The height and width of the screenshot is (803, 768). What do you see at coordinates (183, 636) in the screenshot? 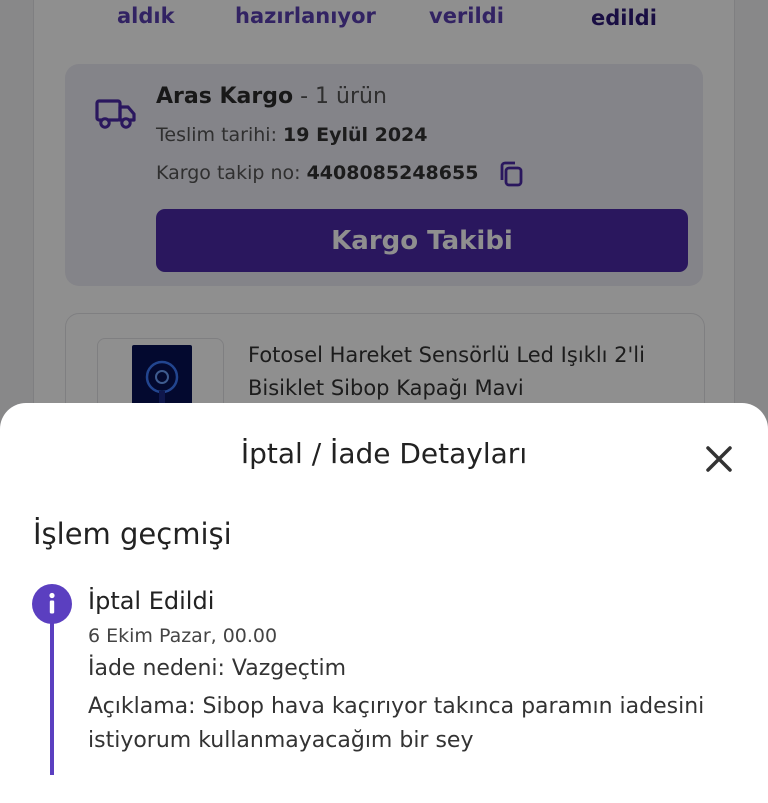
I see `event-date: 6 Ekim Pazar, 00.00` at bounding box center [183, 636].